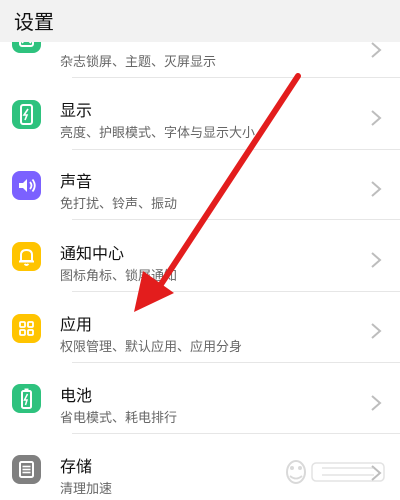 The image size is (400, 500). What do you see at coordinates (76, 466) in the screenshot?
I see `settings-item-title: 存储` at bounding box center [76, 466].